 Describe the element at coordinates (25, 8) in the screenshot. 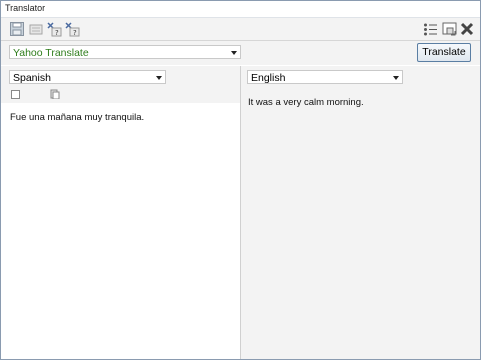

I see `window-title: Translator` at that location.